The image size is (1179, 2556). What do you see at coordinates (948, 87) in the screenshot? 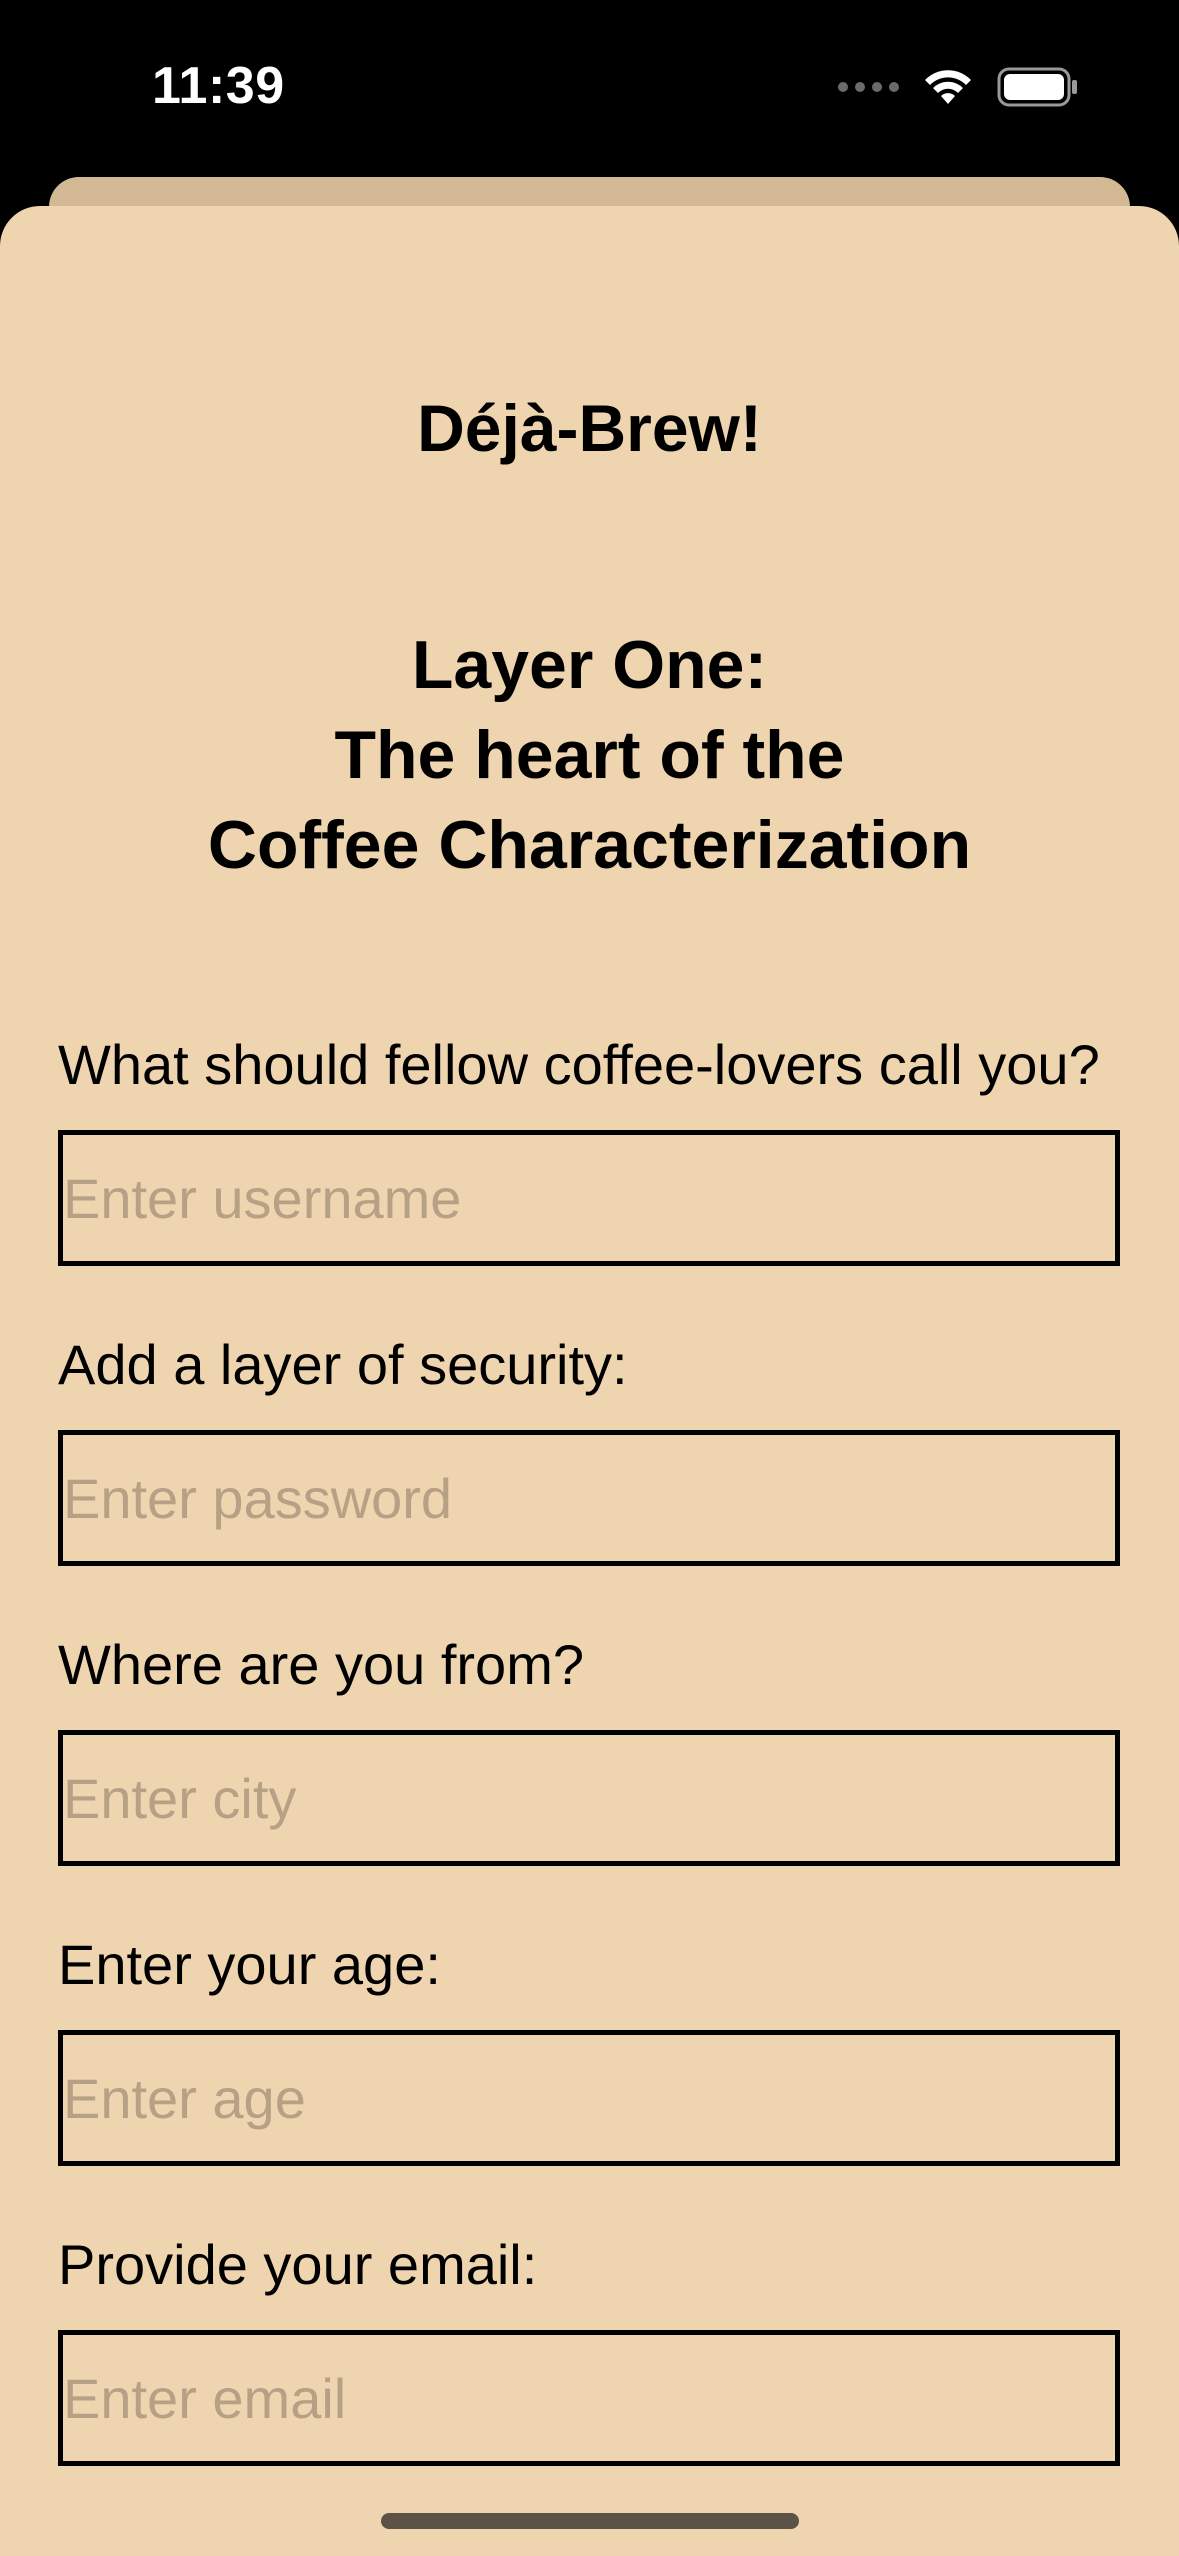
I see `wifi-icon` at bounding box center [948, 87].